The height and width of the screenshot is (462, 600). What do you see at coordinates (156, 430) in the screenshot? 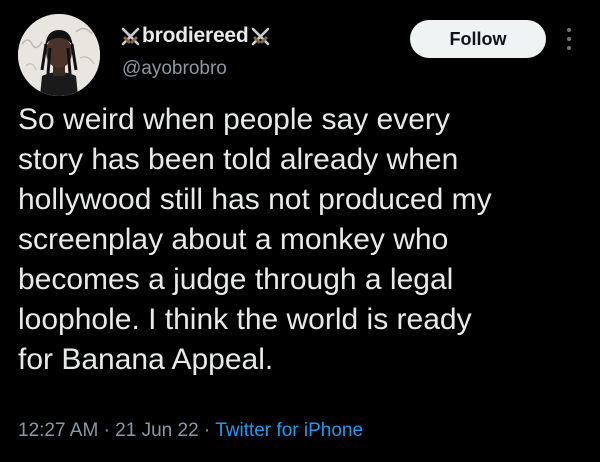
I see `tweet-date: 21 Jun 22` at bounding box center [156, 430].